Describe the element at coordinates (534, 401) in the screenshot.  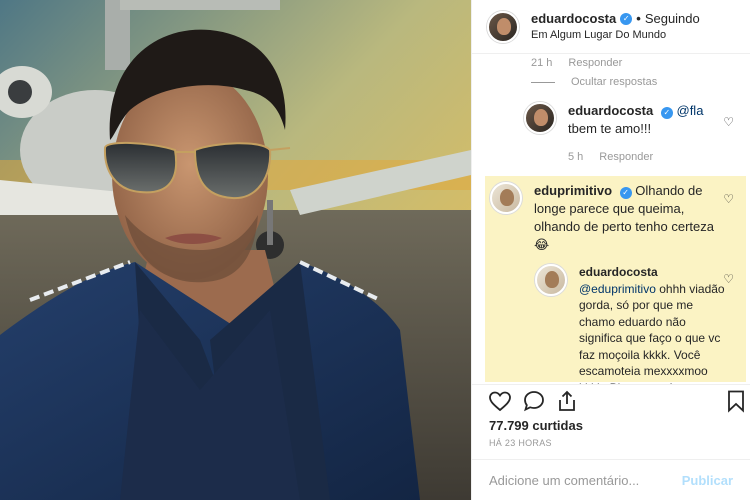
I see `comment-icon` at that location.